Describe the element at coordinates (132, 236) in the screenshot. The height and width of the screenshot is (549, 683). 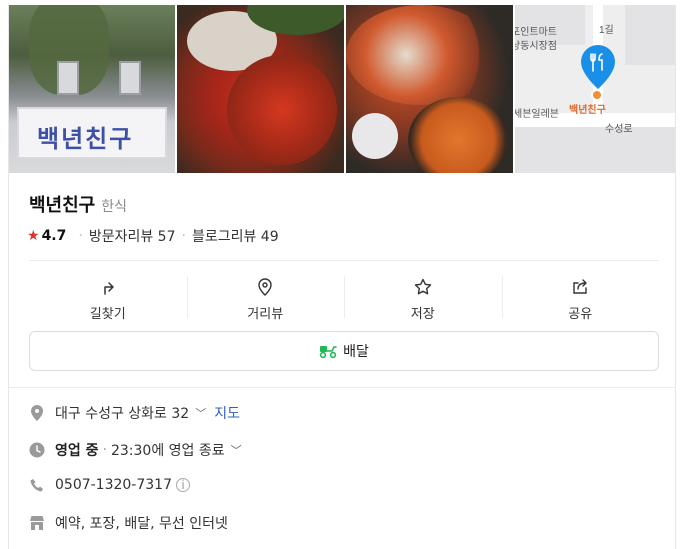
I see `visitor-reviews-link: 방문자리뷰 57` at that location.